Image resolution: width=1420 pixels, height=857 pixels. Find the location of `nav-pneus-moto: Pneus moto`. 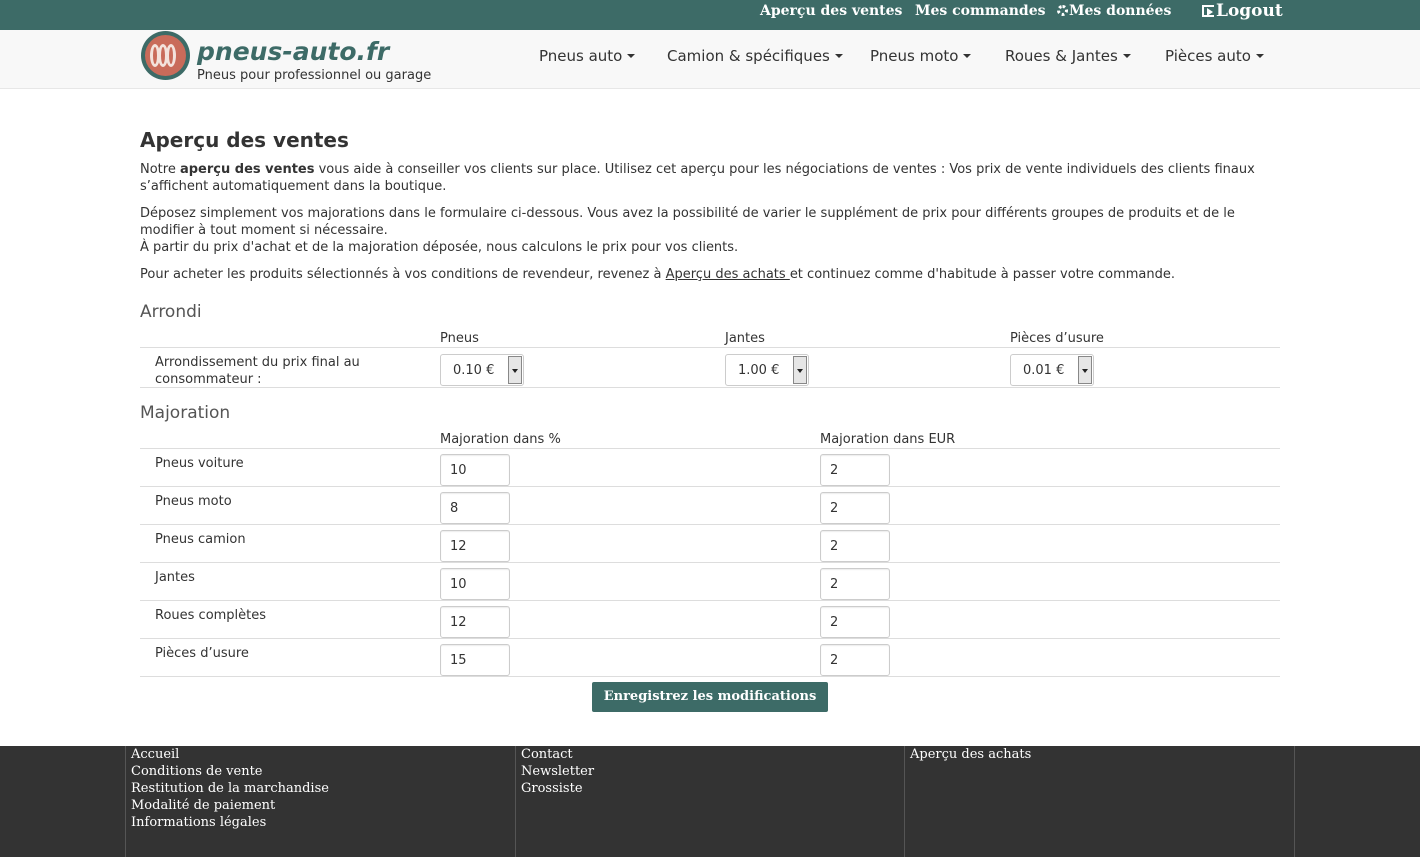

nav-pneus-moto: Pneus moto is located at coordinates (921, 56).